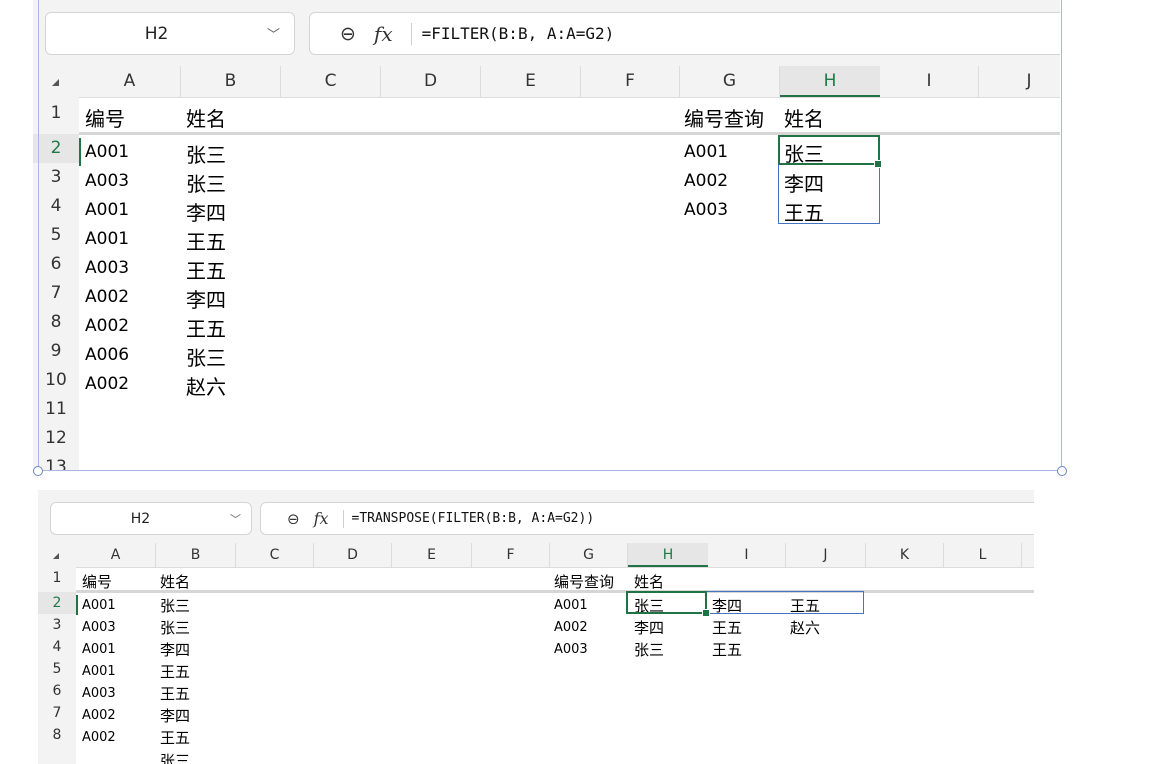 The width and height of the screenshot is (1169, 764). I want to click on row-header: 11, so click(56, 409).